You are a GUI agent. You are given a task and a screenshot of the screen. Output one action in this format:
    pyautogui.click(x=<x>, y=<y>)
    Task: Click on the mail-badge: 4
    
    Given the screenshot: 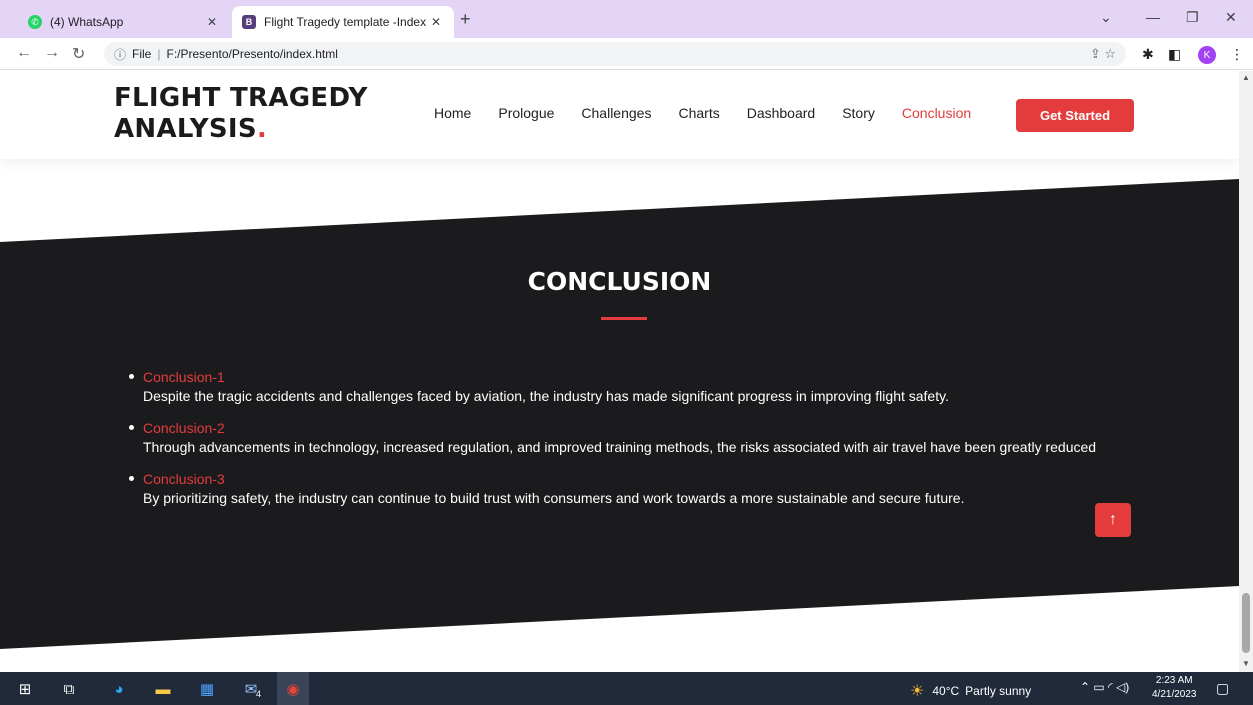 What is the action you would take?
    pyautogui.click(x=259, y=694)
    